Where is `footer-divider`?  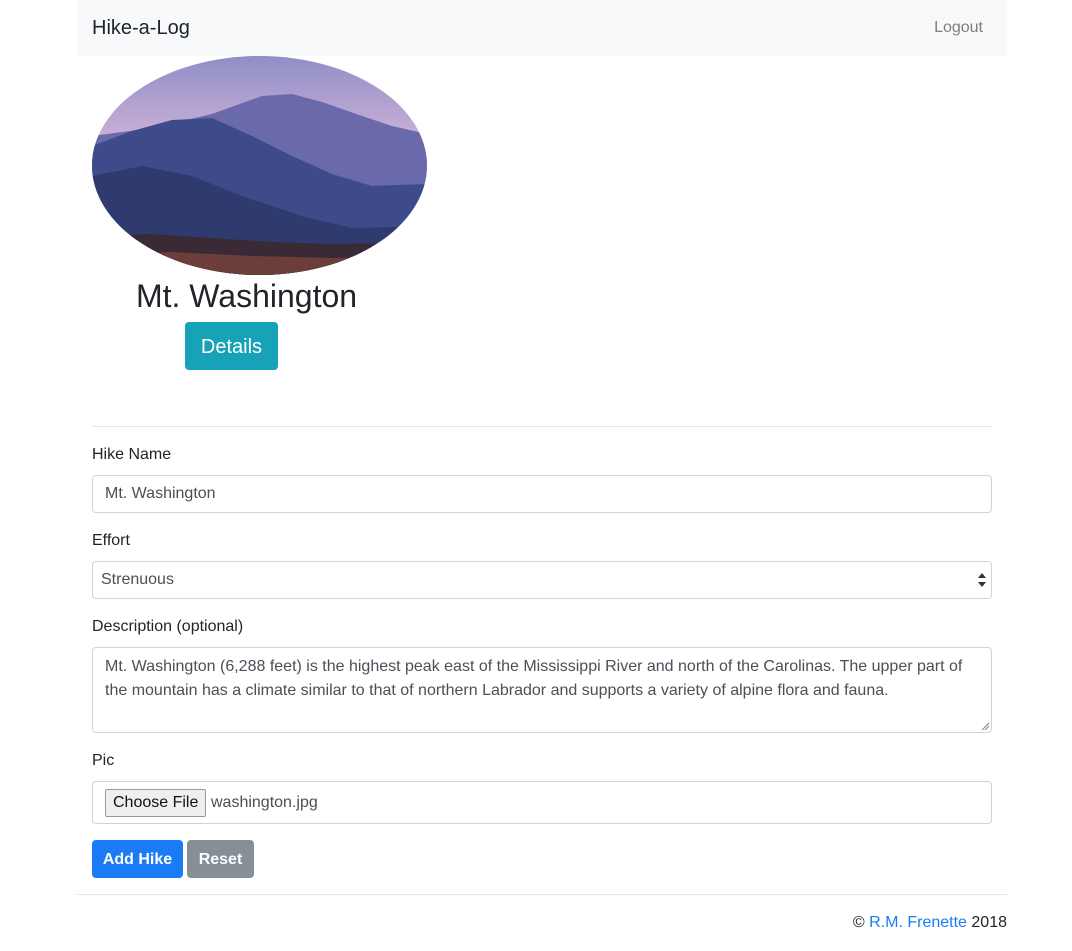
footer-divider is located at coordinates (542, 894).